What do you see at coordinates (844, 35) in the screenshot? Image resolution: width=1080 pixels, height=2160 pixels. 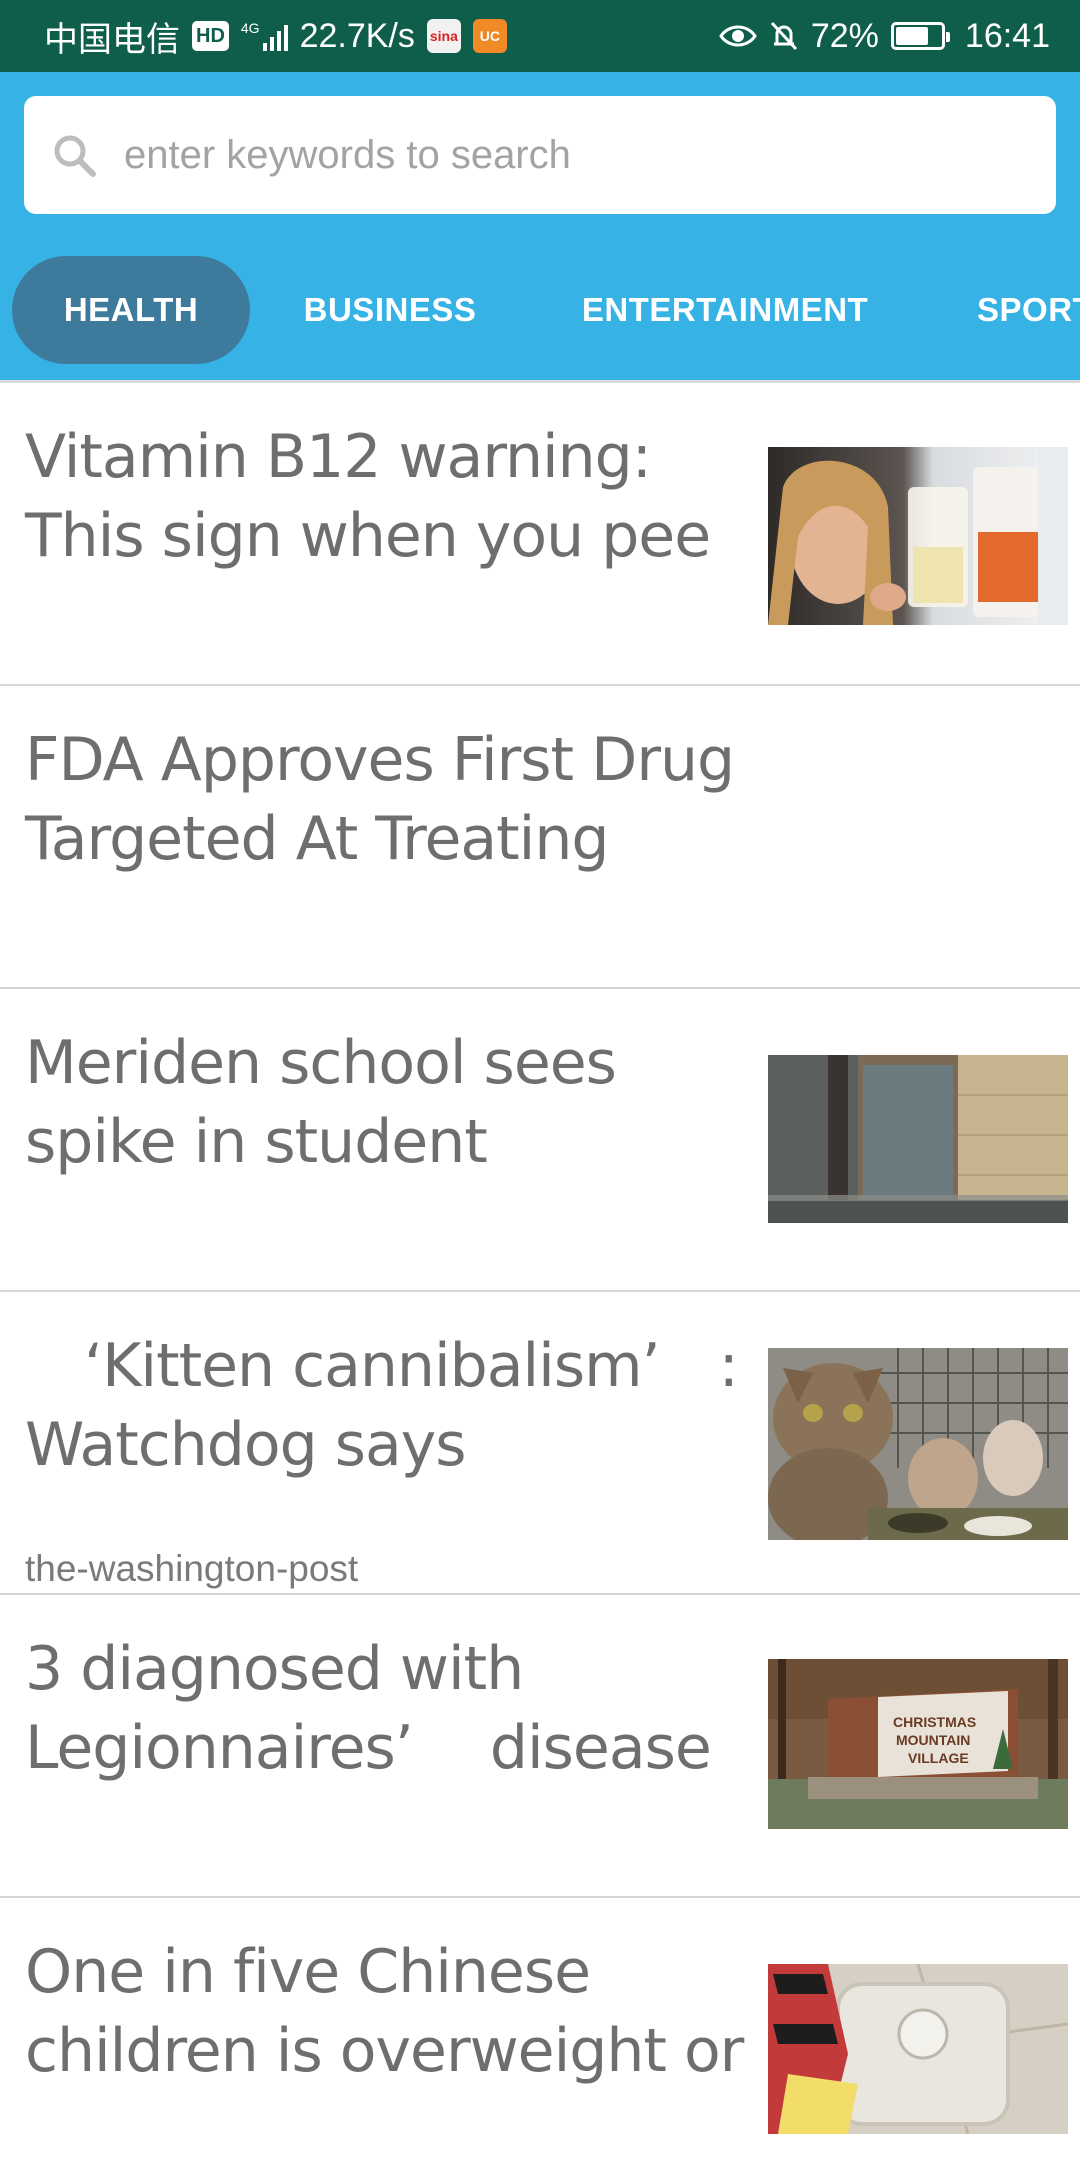 I see `battery-percent: 72%` at bounding box center [844, 35].